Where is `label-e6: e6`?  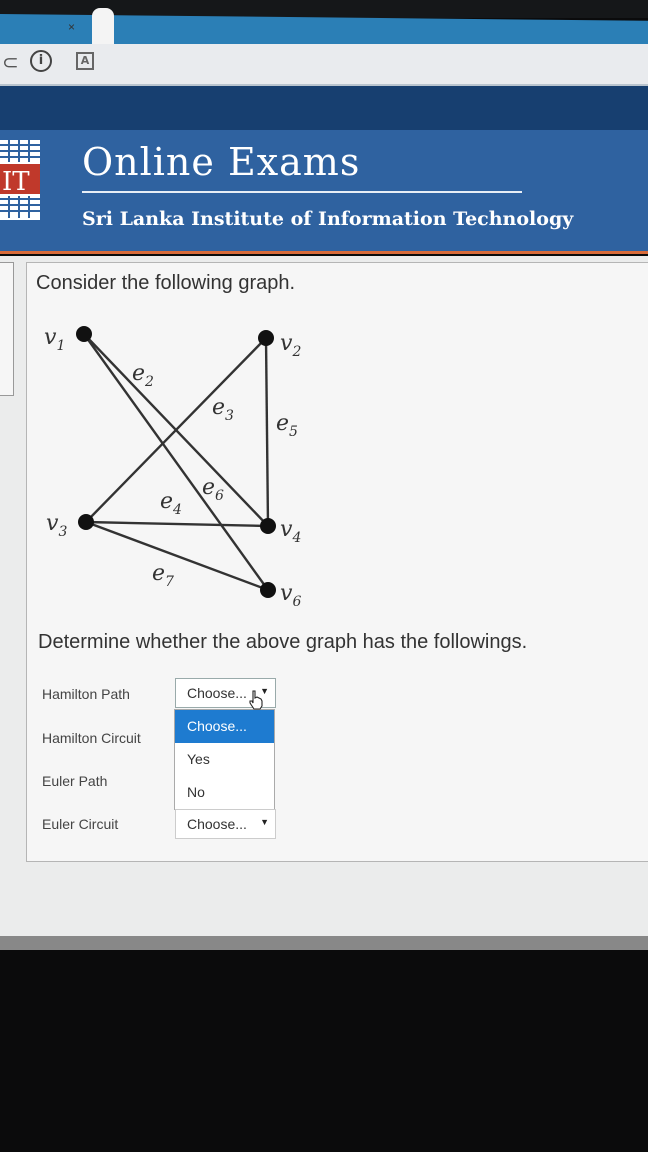 label-e6: e6 is located at coordinates (213, 489).